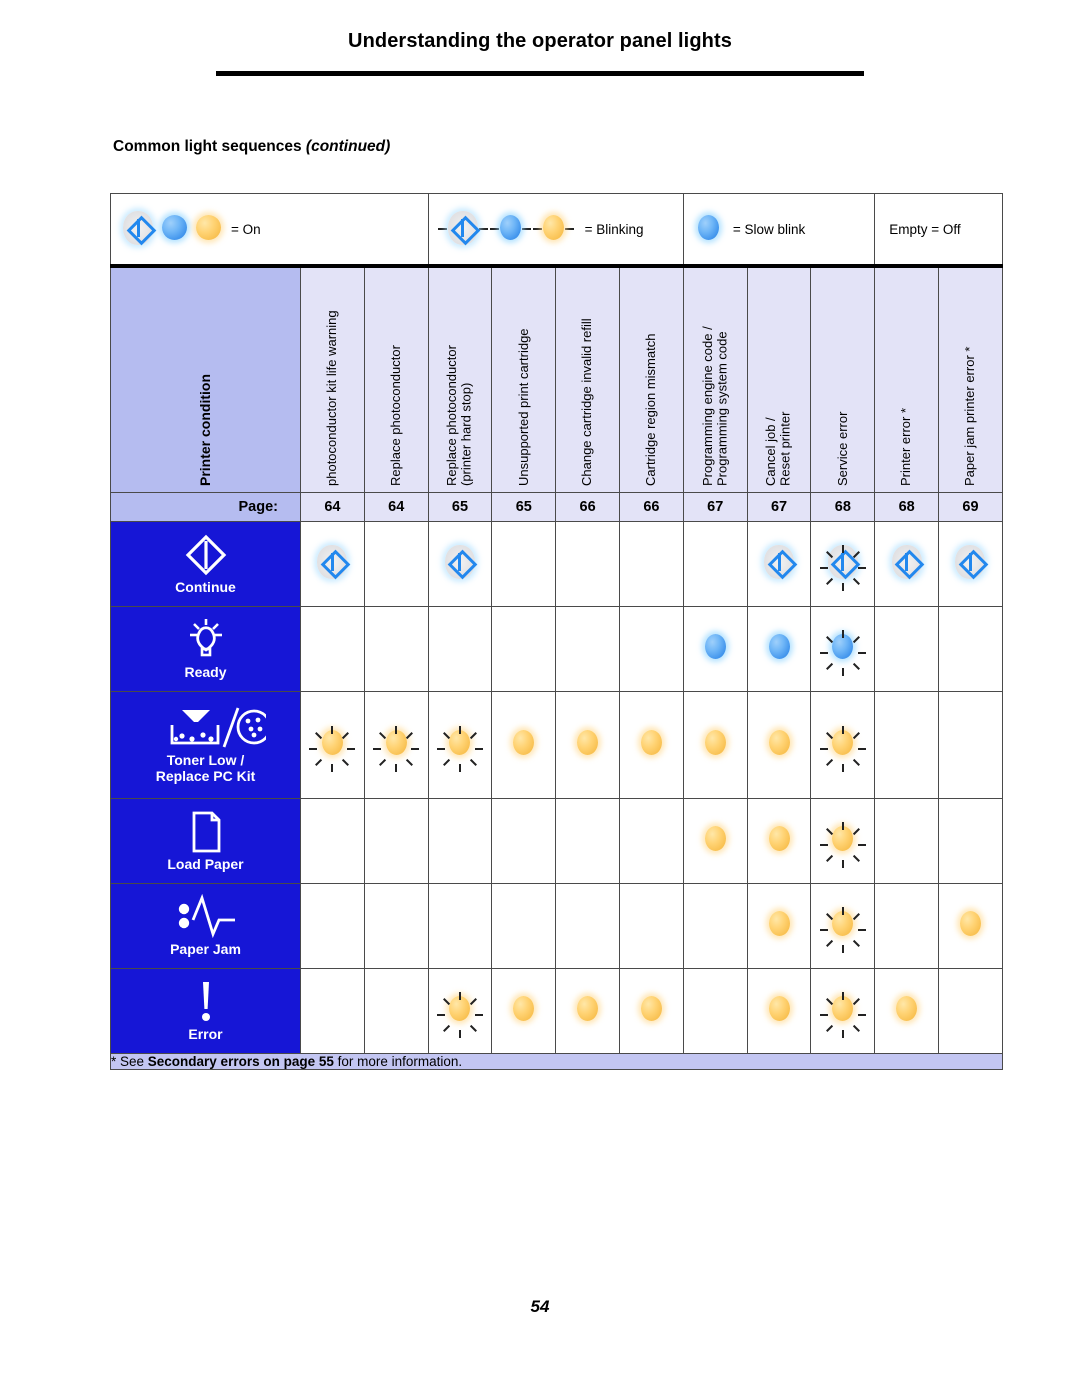  Describe the element at coordinates (779, 379) in the screenshot. I see `column-header-7: Cancel job / Reset printer` at that location.